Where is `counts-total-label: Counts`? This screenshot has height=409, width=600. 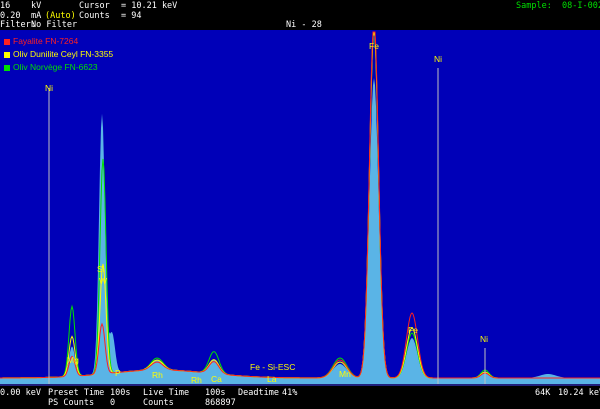 counts-total-label: Counts is located at coordinates (158, 403).